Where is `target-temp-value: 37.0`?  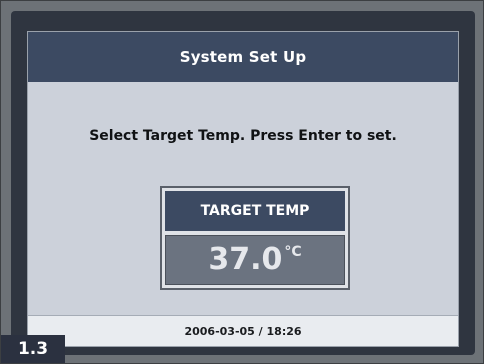 target-temp-value: 37.0 is located at coordinates (245, 259).